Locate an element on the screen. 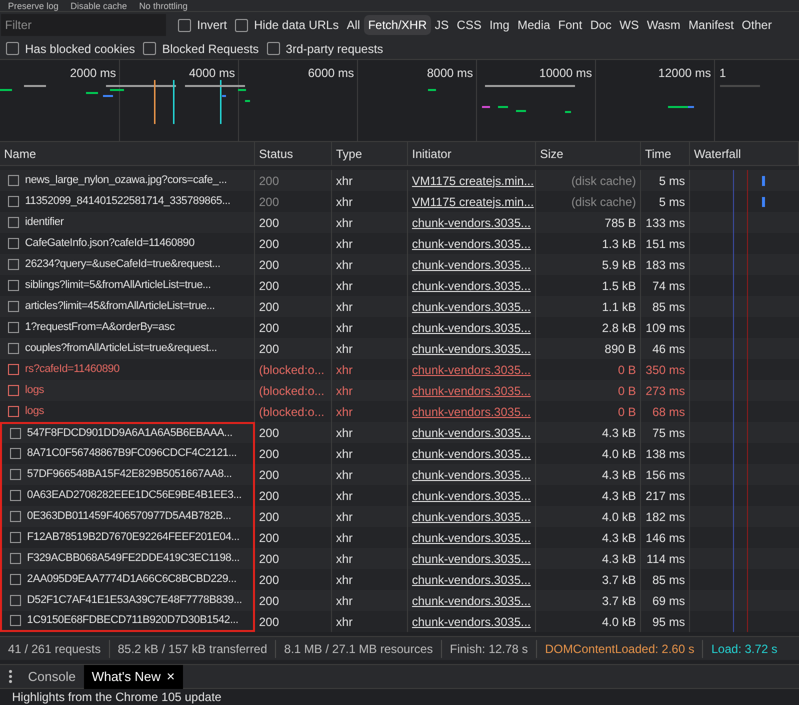 Image resolution: width=799 pixels, height=705 pixels. toolbar-label: Disable cache is located at coordinates (99, 5).